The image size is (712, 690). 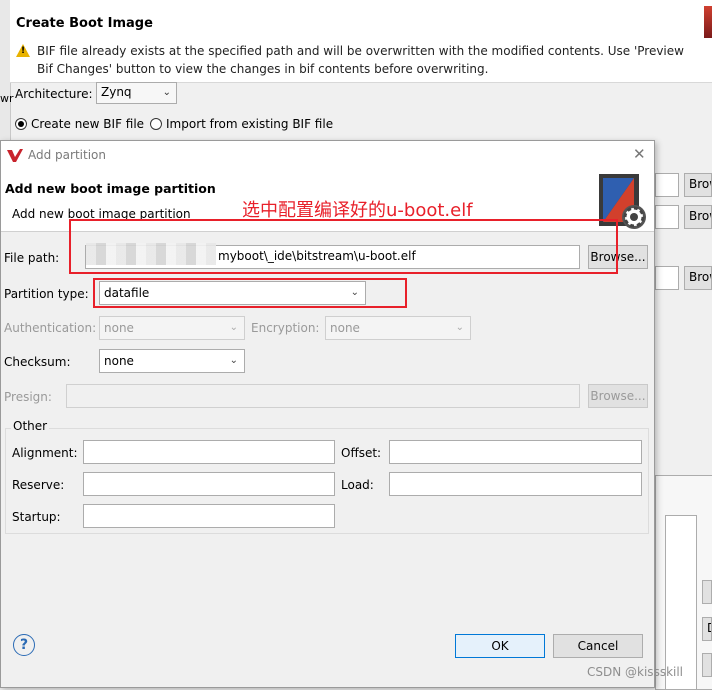 What do you see at coordinates (30, 426) in the screenshot?
I see `other-group-legend: Other` at bounding box center [30, 426].